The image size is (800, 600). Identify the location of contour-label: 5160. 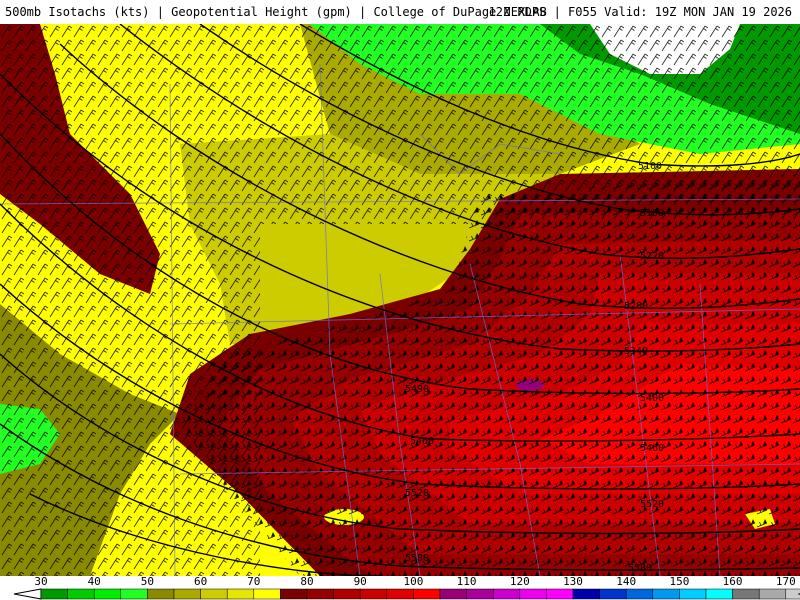
(652, 213).